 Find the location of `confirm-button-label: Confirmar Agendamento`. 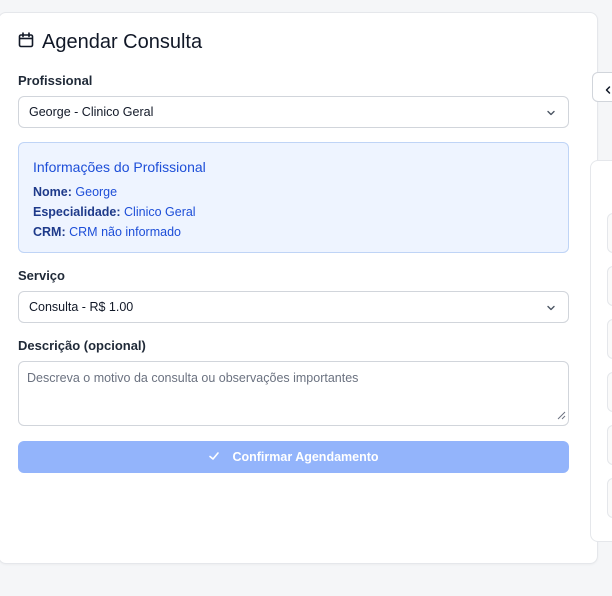

confirm-button-label: Confirmar Agendamento is located at coordinates (305, 457).